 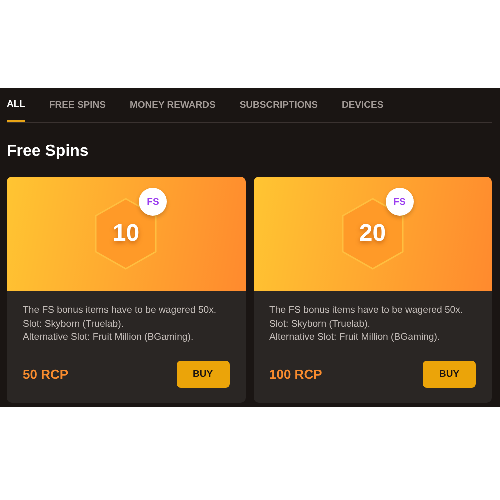 I want to click on offer-price: 50 RCP, so click(x=46, y=374).